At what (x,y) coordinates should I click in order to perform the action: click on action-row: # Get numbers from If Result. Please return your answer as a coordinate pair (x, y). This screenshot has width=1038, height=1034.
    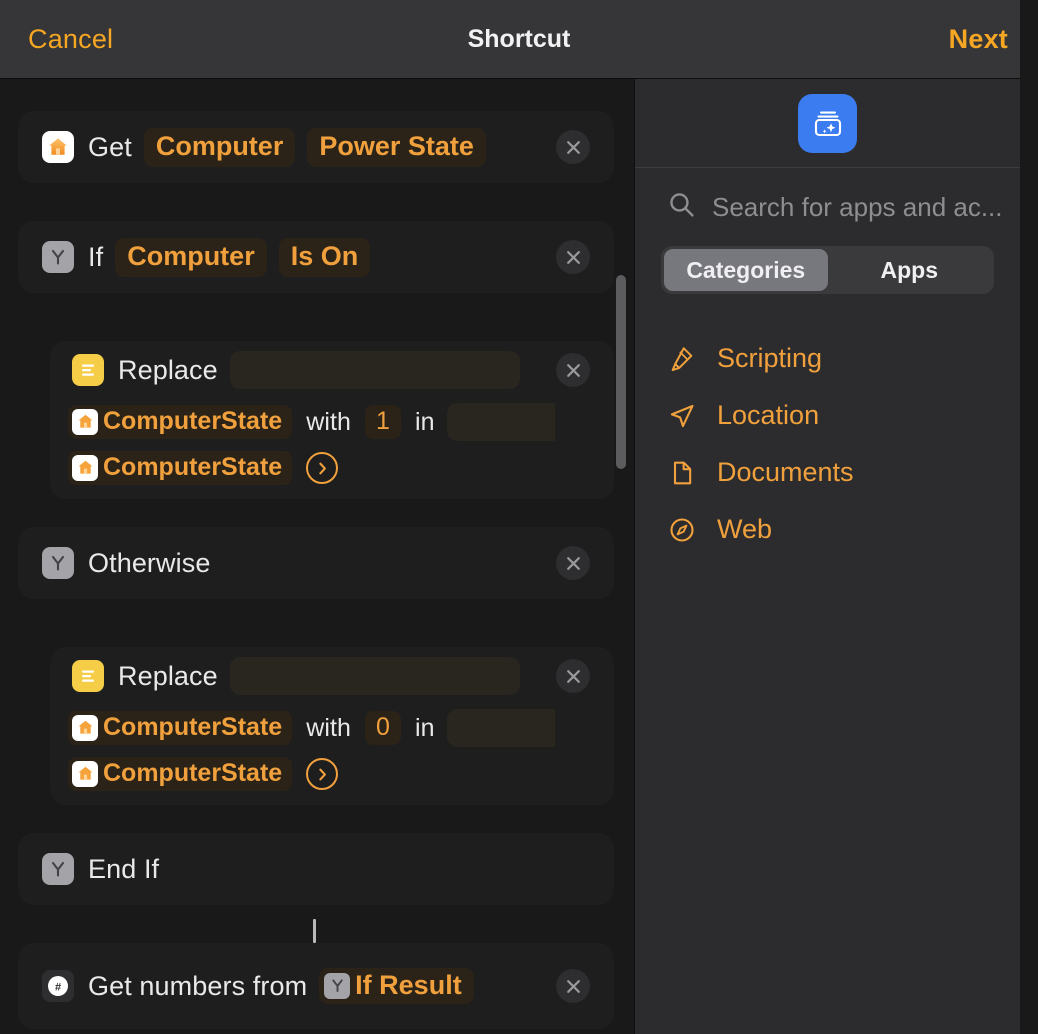
    Looking at the image, I should click on (316, 986).